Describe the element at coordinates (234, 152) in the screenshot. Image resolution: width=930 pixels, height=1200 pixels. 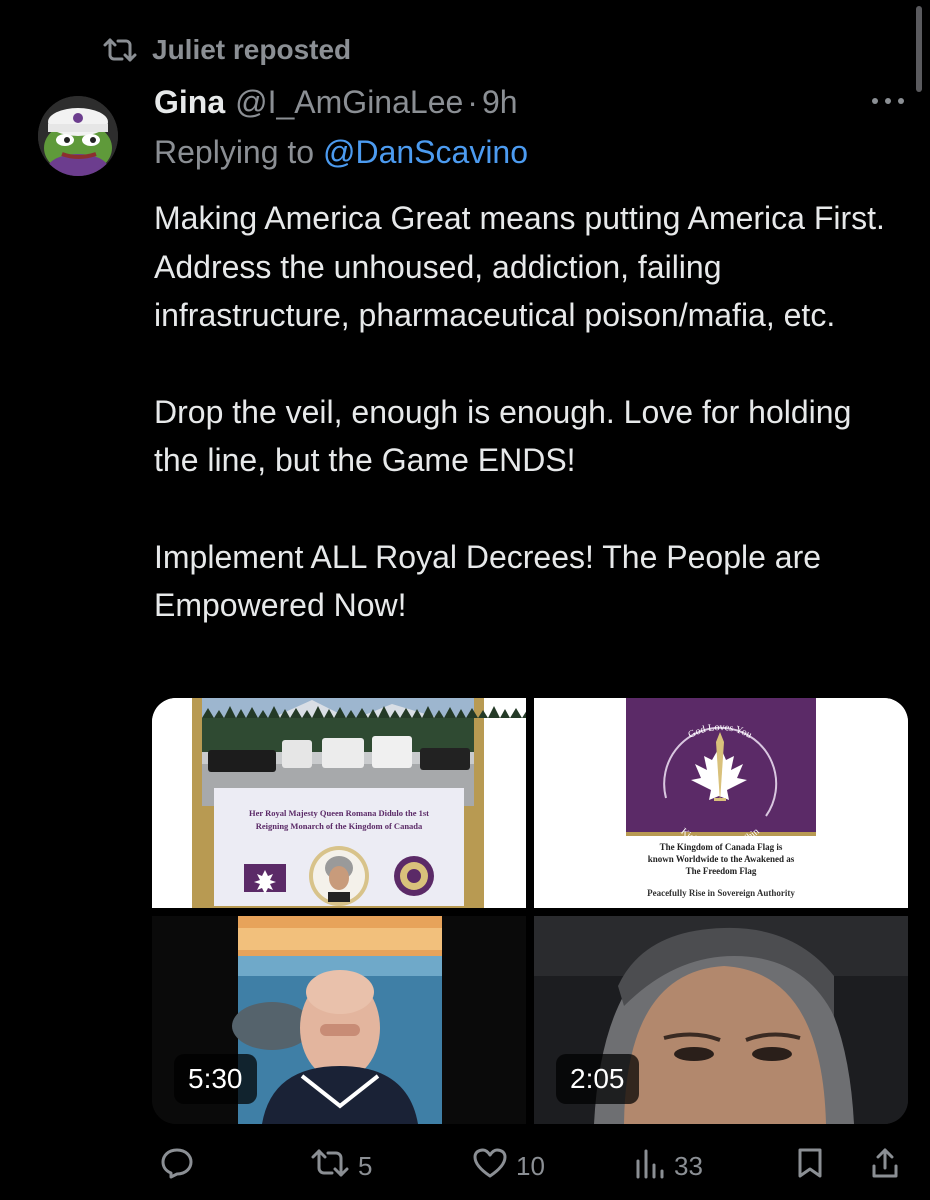
I see `reply-prefix: Replying to` at that location.